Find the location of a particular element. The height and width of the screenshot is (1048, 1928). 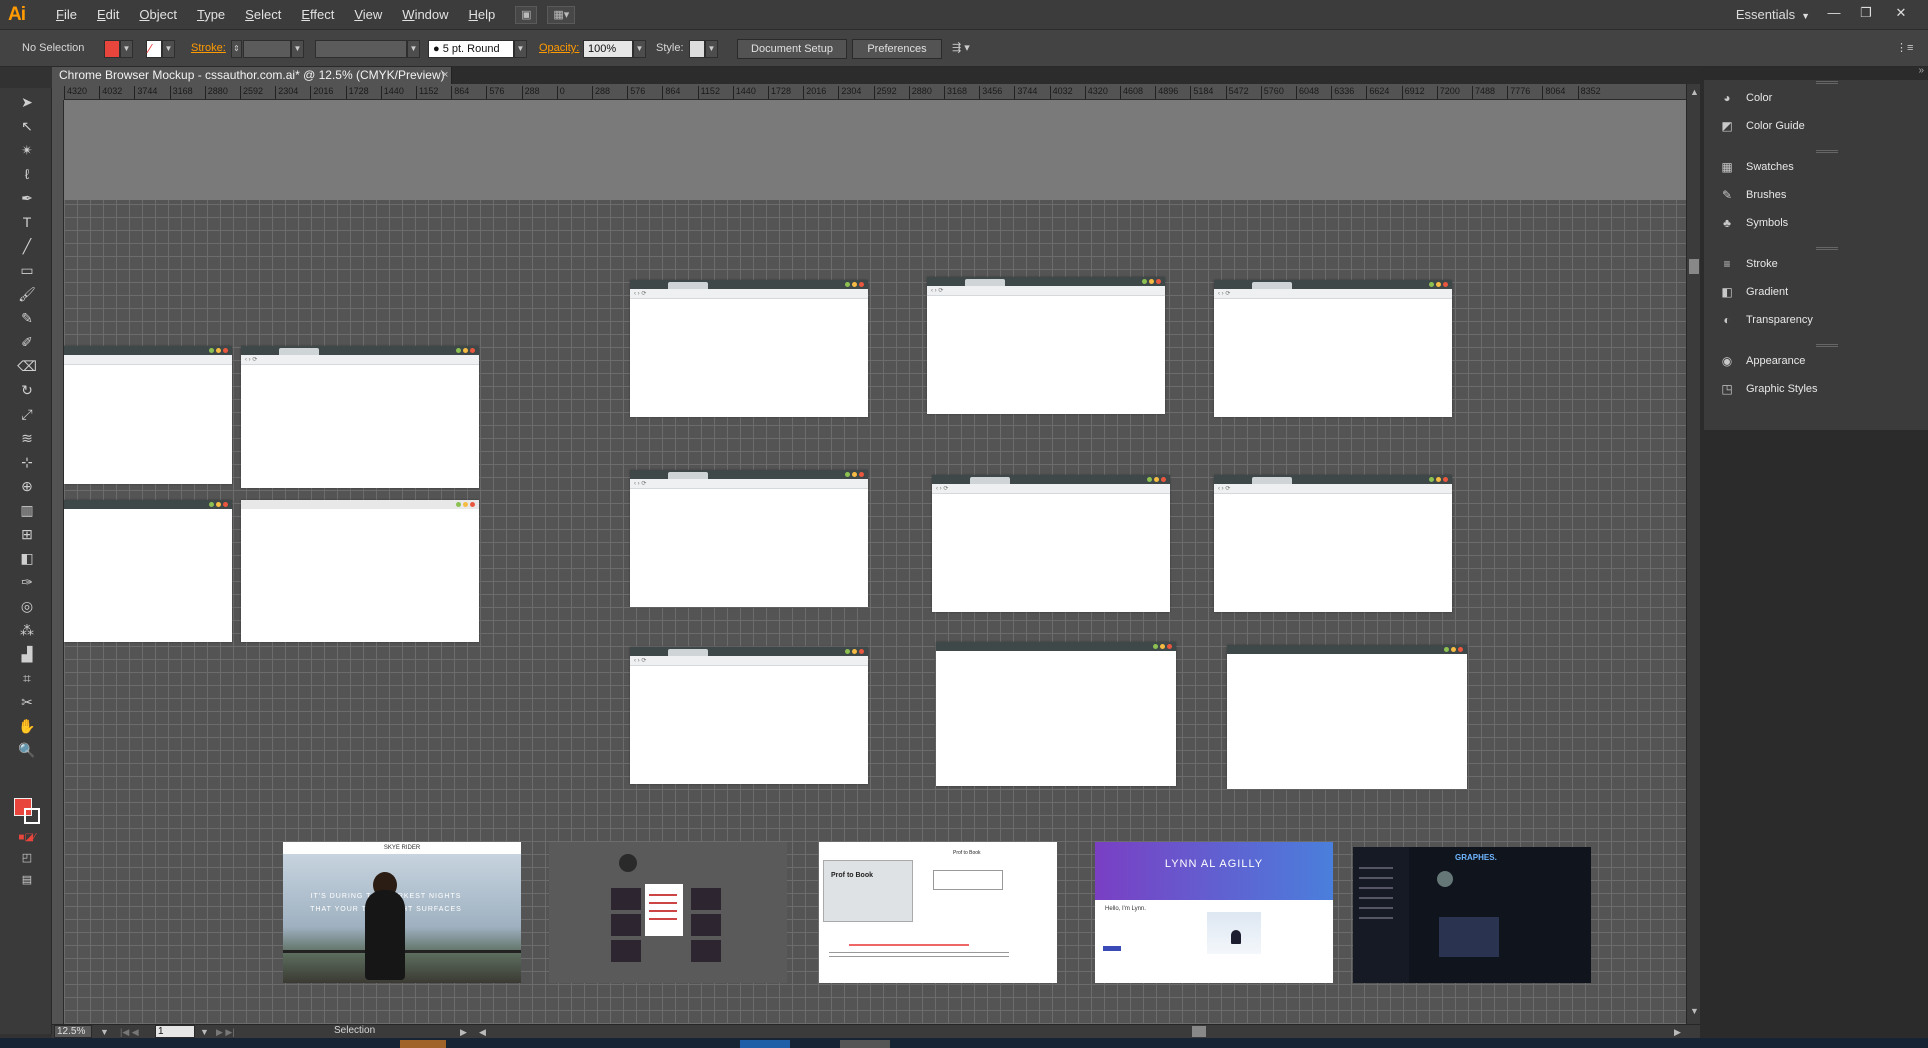

selection-tool-icon: ➤ is located at coordinates (27, 102).